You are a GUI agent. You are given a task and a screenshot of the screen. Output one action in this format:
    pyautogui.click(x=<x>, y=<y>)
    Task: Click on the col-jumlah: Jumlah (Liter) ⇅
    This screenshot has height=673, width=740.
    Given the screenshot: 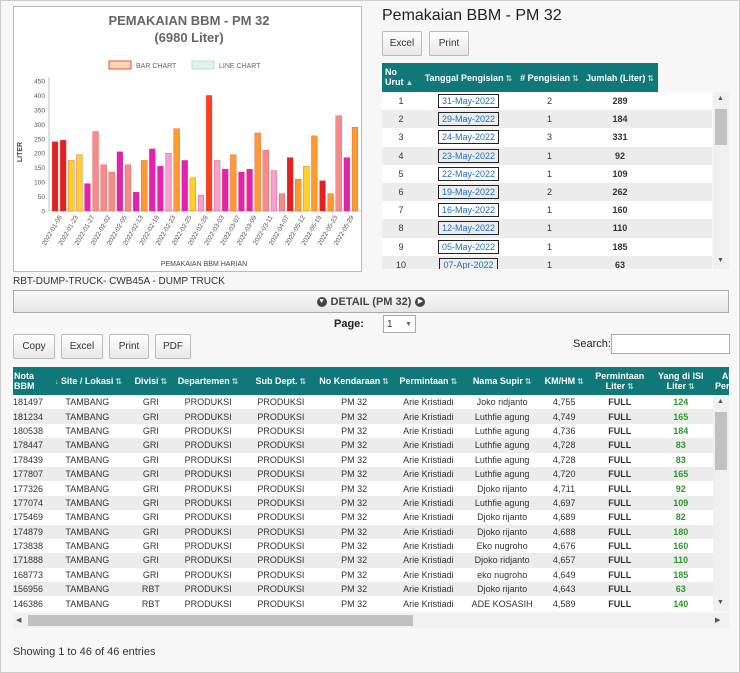 What is the action you would take?
    pyautogui.click(x=620, y=77)
    